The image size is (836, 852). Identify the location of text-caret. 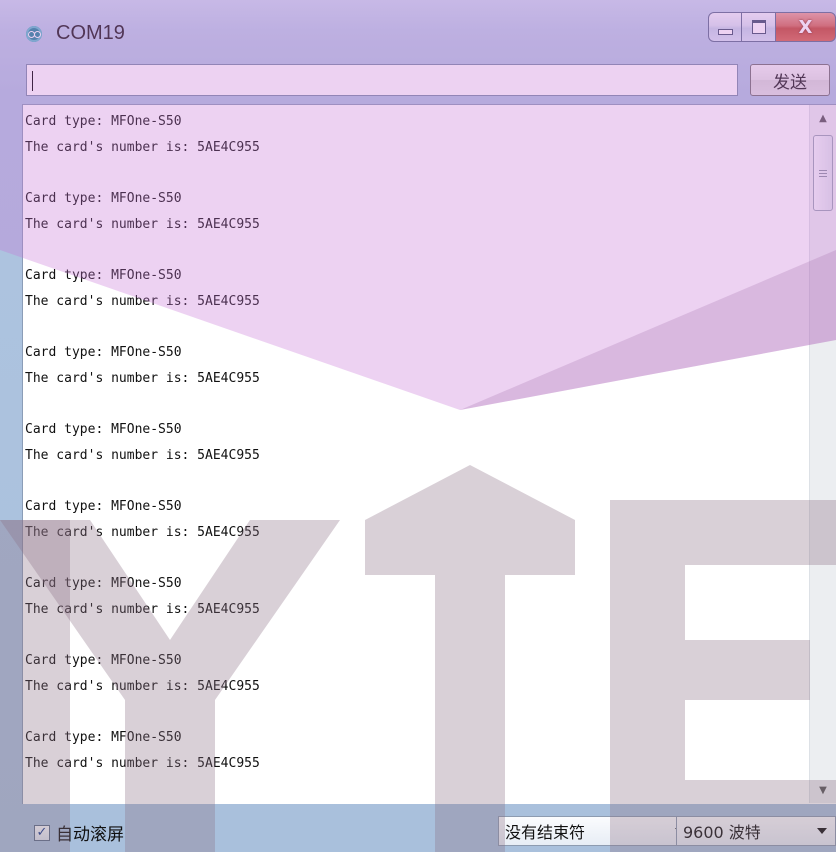
(32, 81).